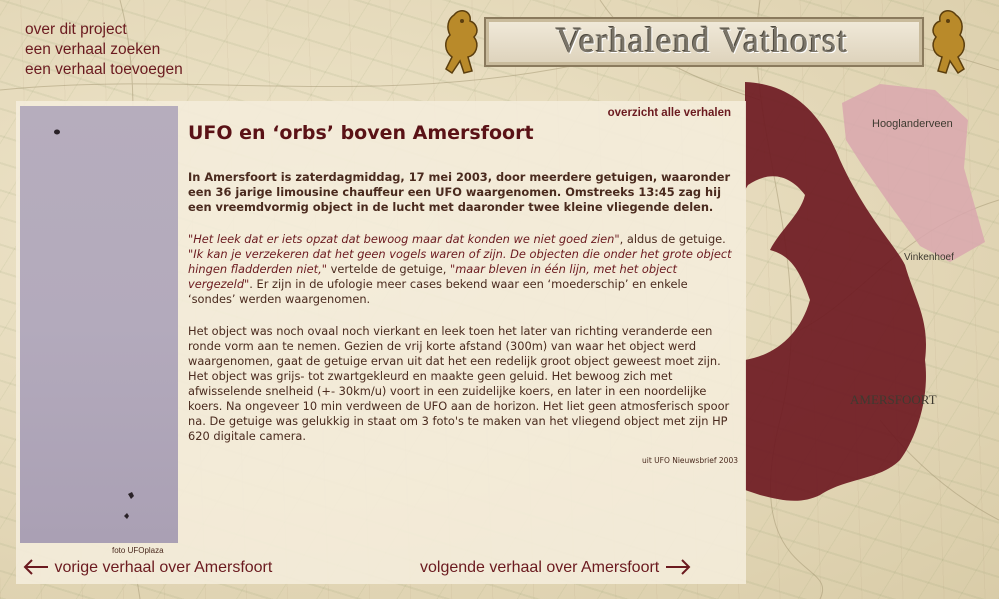 The height and width of the screenshot is (599, 999). What do you see at coordinates (540, 567) in the screenshot?
I see `next-story-label: volgende verhaal over Amersfoort` at bounding box center [540, 567].